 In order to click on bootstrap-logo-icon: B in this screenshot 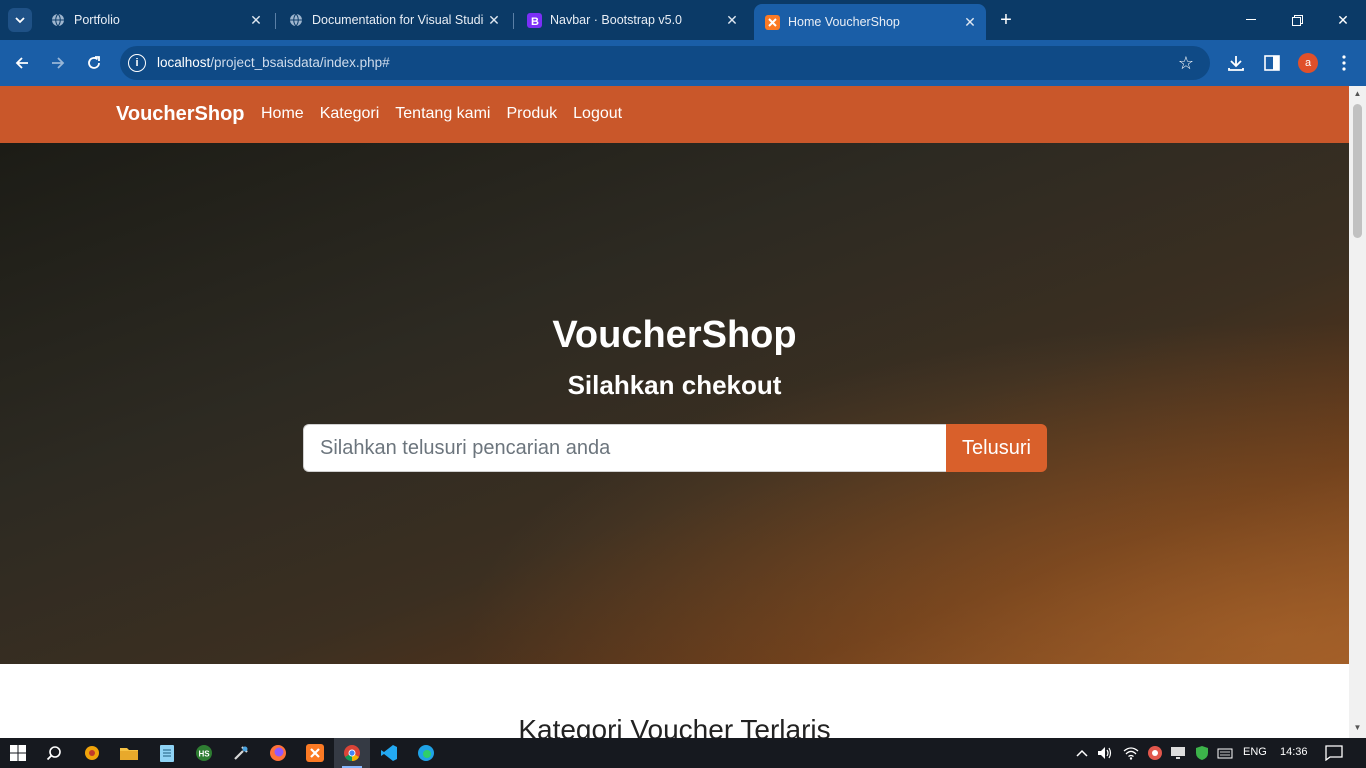, I will do `click(534, 20)`.